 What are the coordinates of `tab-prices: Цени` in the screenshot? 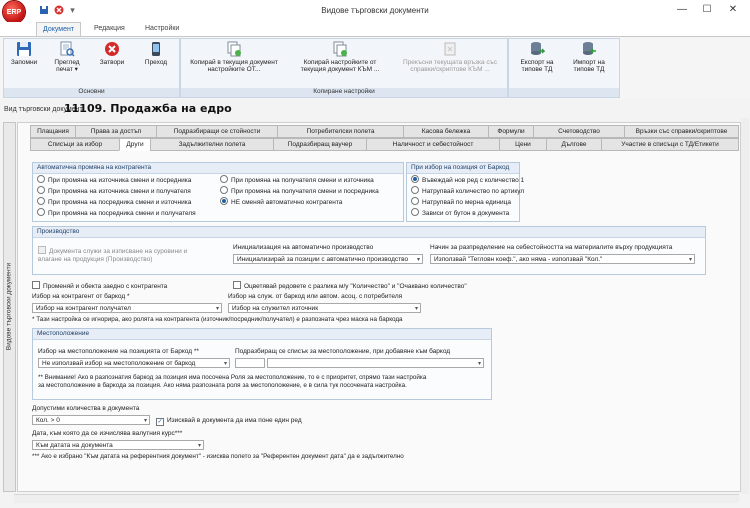 It's located at (523, 144).